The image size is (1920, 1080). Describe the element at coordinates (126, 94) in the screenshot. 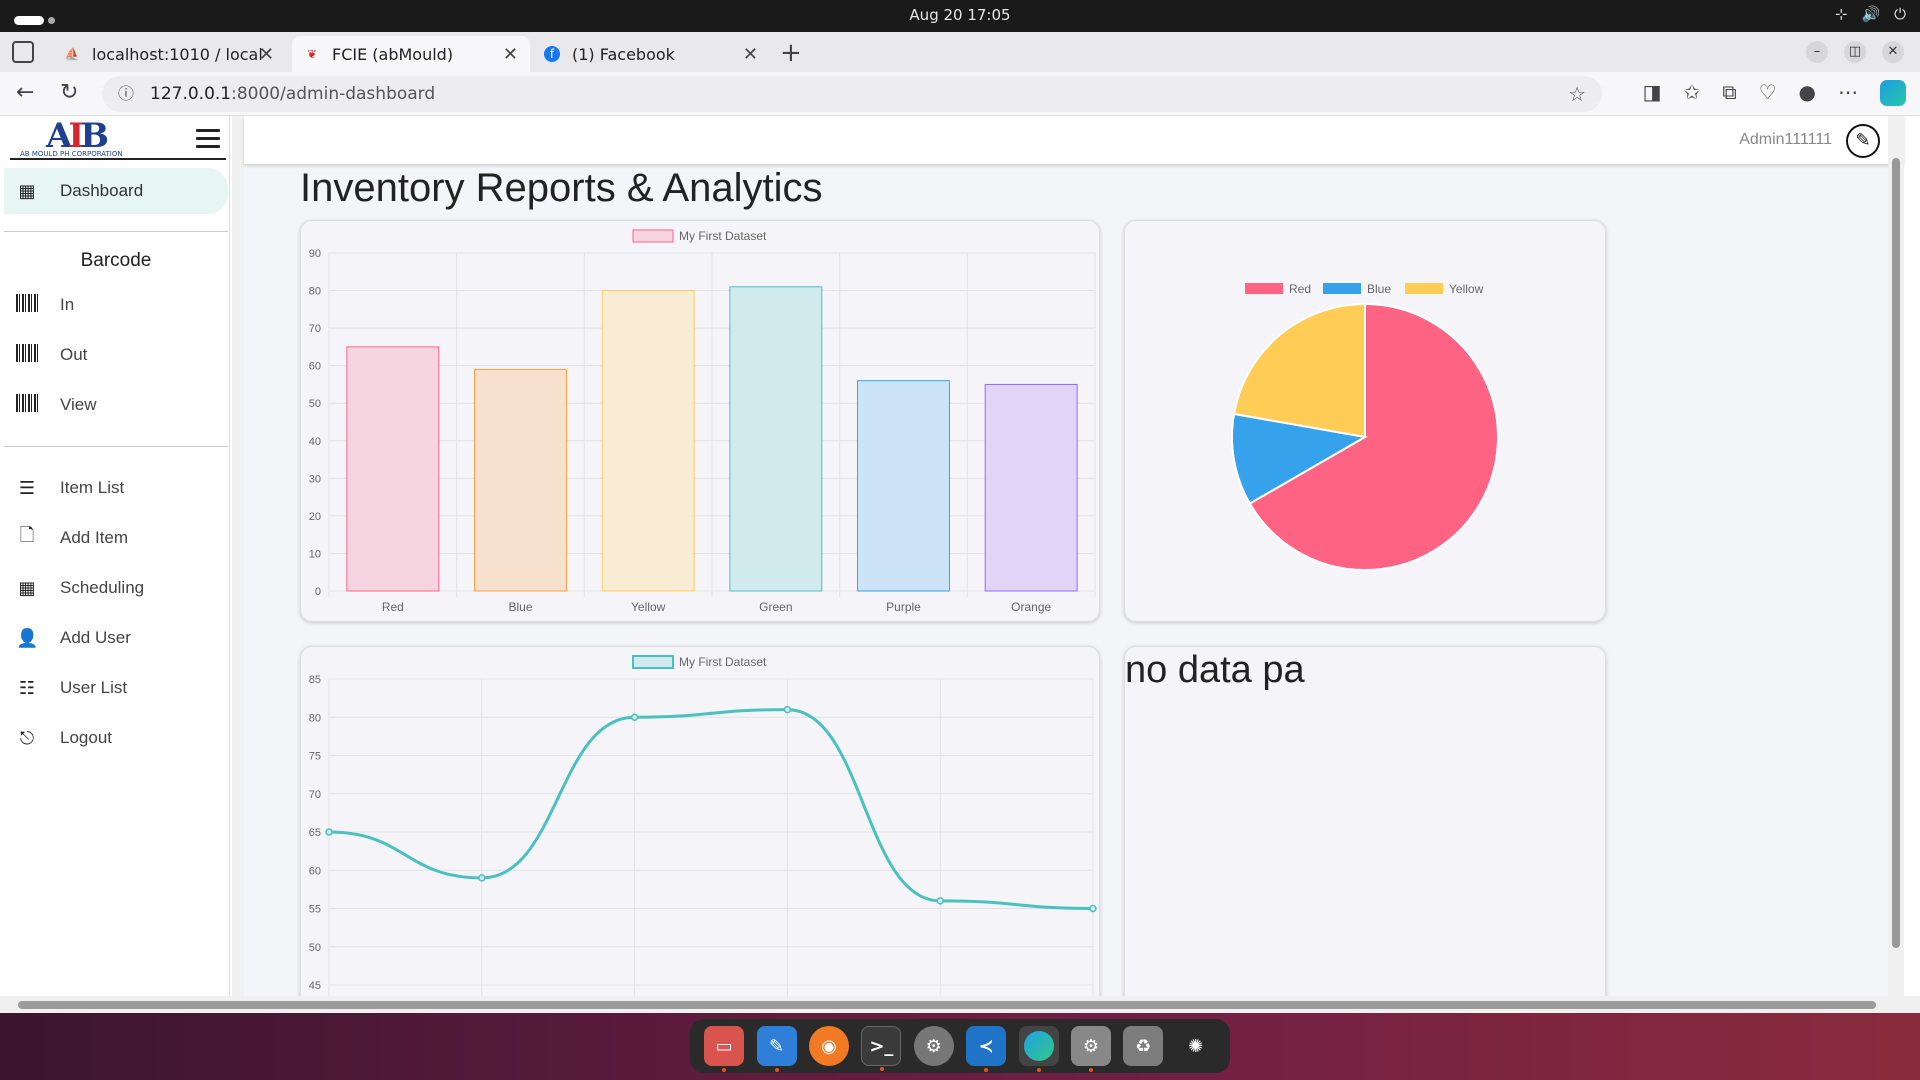

I see `site-info-icon: ⓘ` at that location.